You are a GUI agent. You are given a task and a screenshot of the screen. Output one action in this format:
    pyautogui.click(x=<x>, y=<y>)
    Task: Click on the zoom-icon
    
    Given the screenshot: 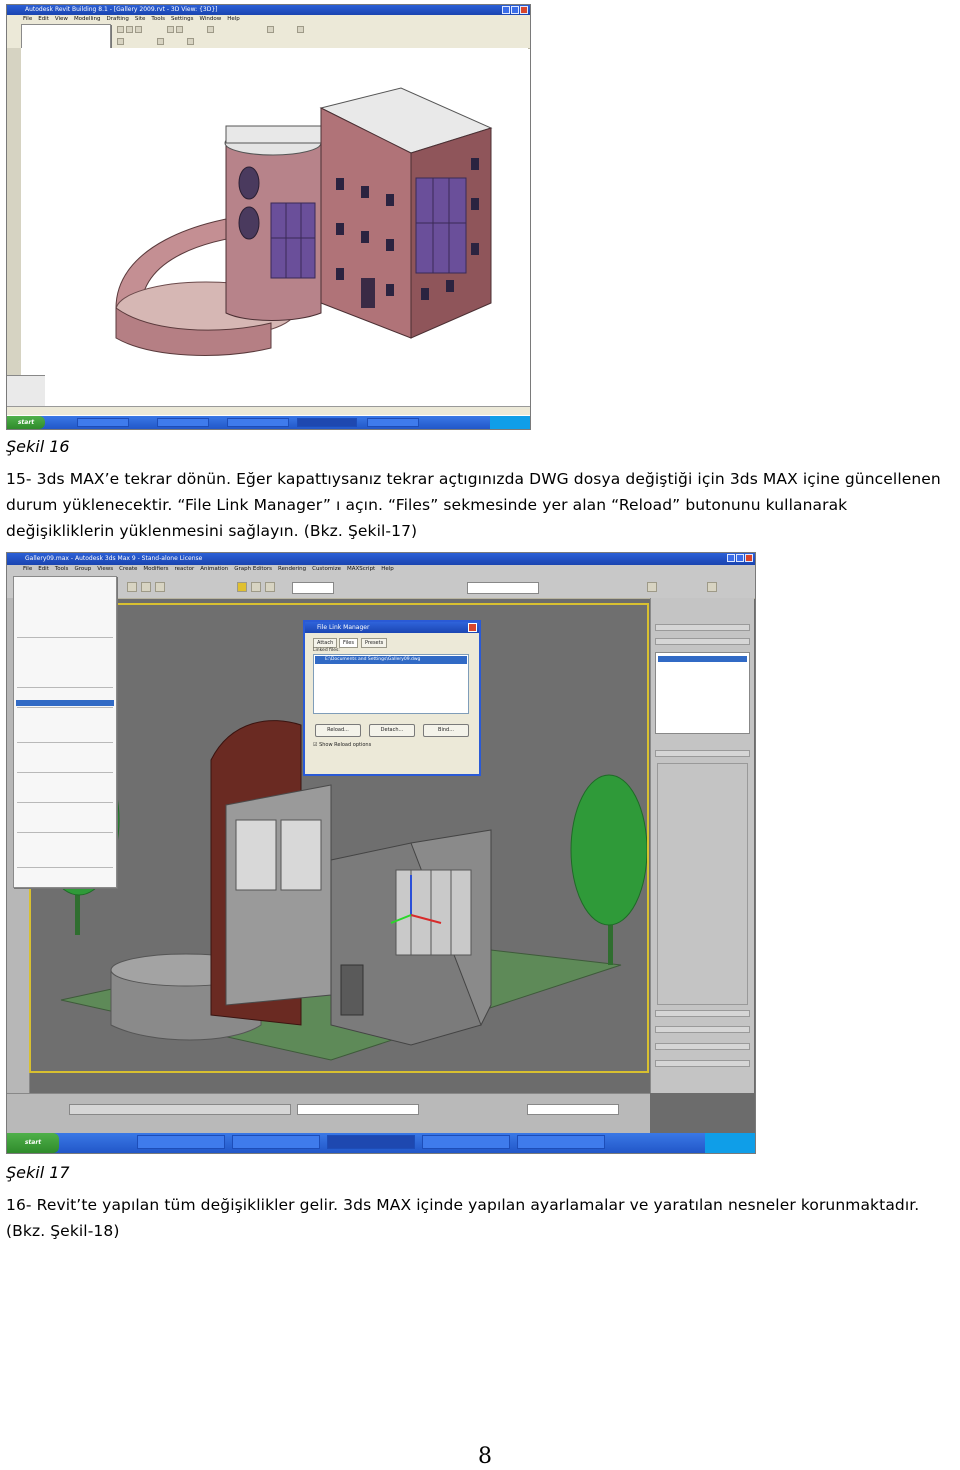 What is the action you would take?
    pyautogui.click(x=210, y=29)
    